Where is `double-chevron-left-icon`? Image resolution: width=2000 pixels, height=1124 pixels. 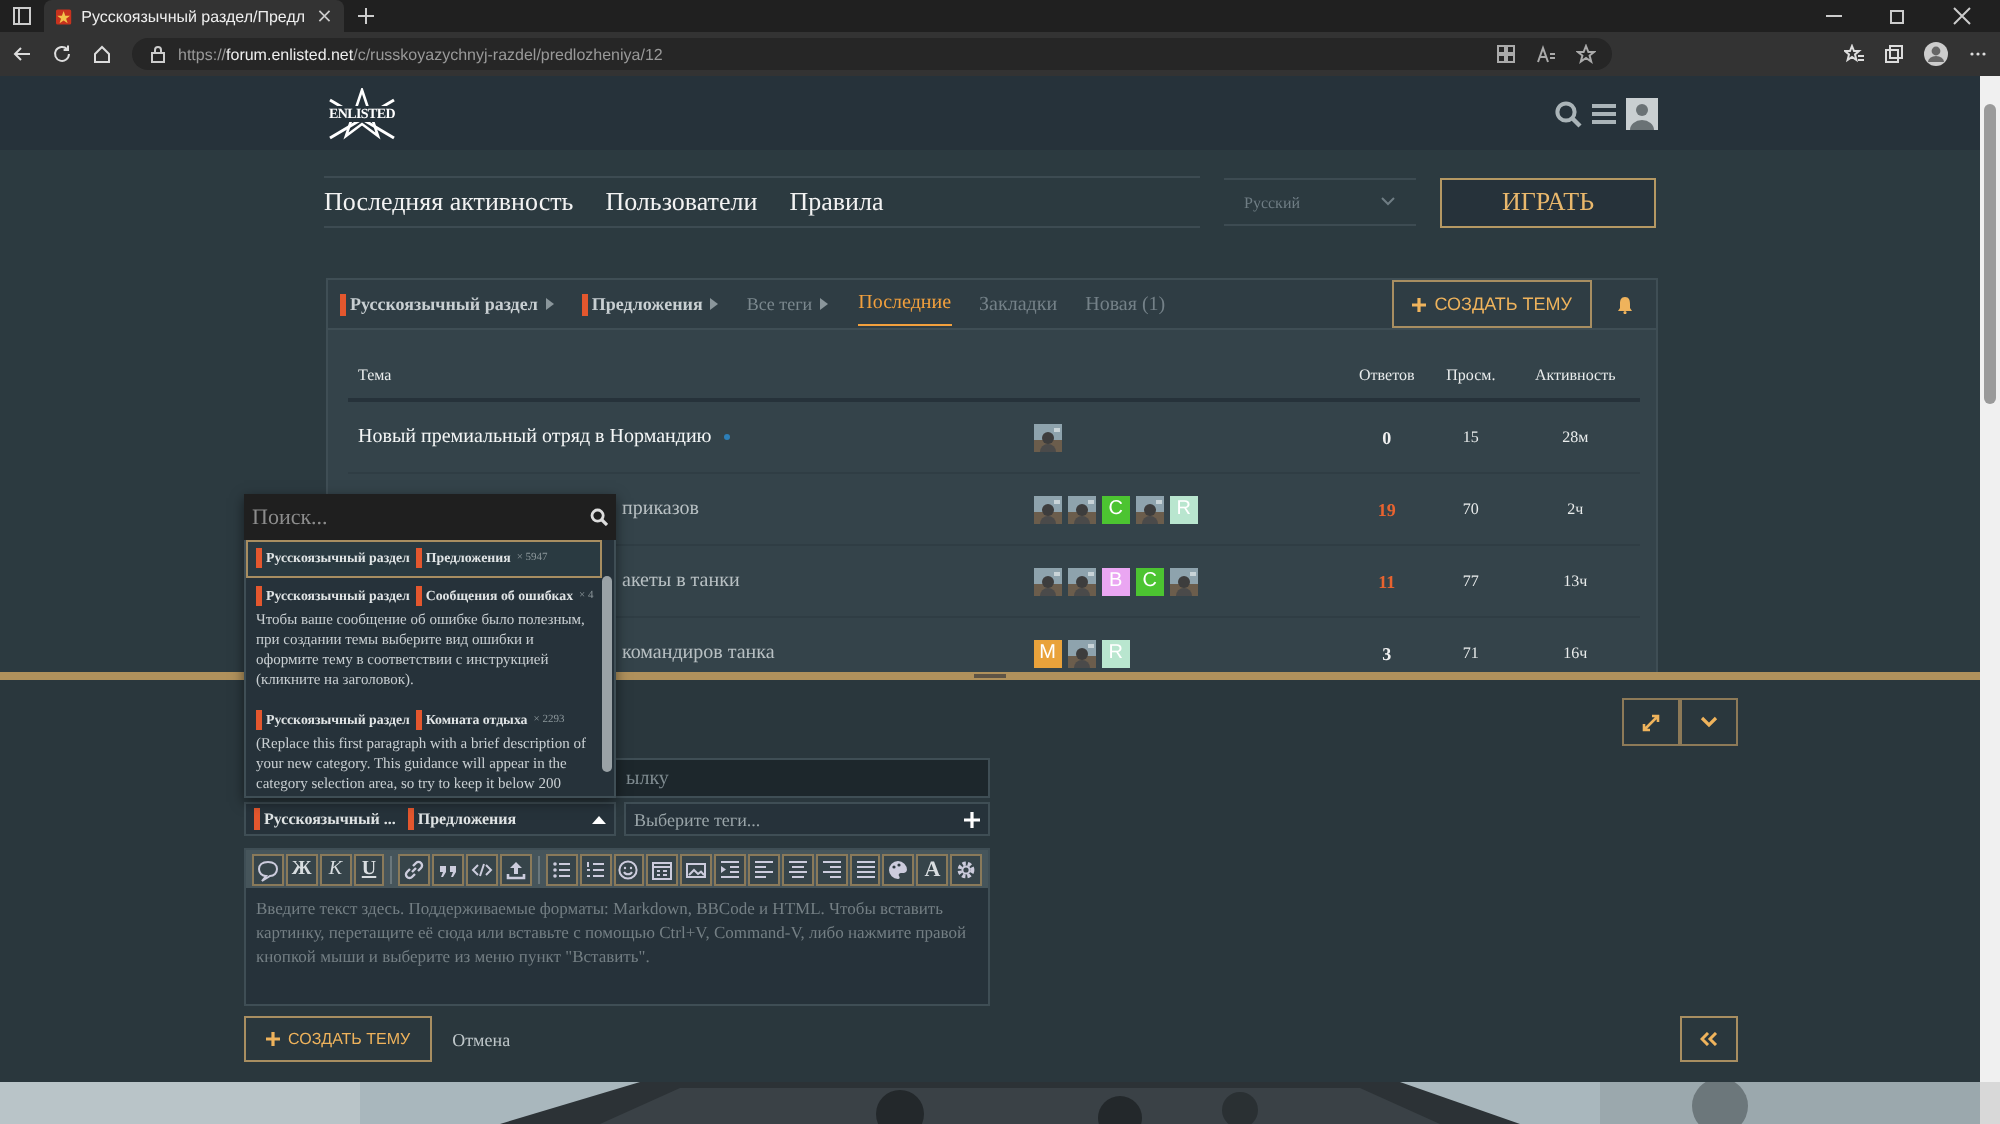
double-chevron-left-icon is located at coordinates (1709, 1039).